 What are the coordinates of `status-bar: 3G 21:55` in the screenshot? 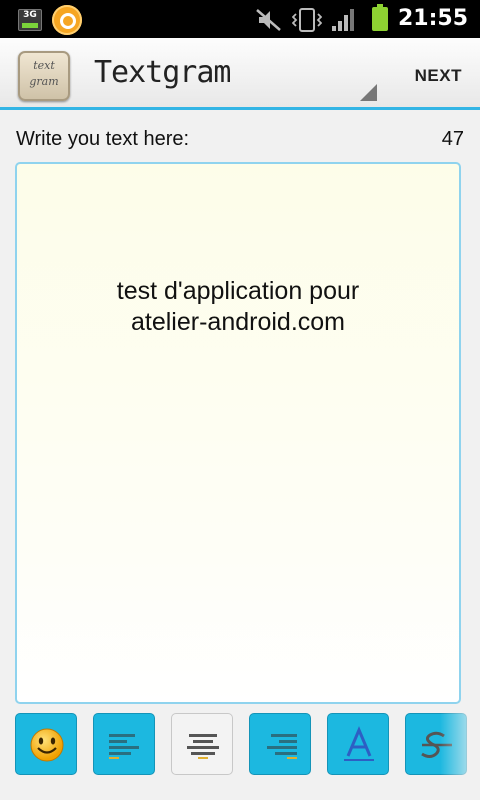 It's located at (240, 19).